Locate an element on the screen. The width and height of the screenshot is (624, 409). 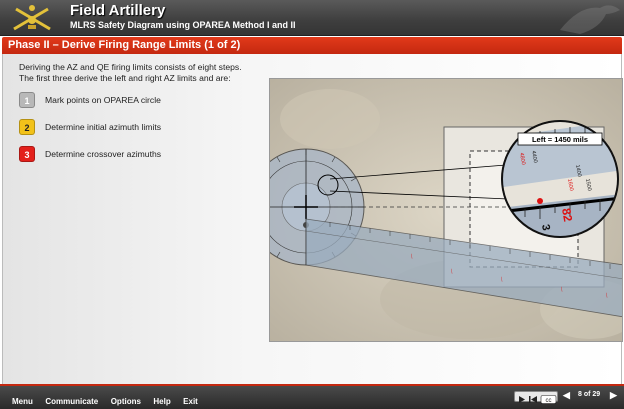
cc-label: cc is located at coordinates (549, 401).